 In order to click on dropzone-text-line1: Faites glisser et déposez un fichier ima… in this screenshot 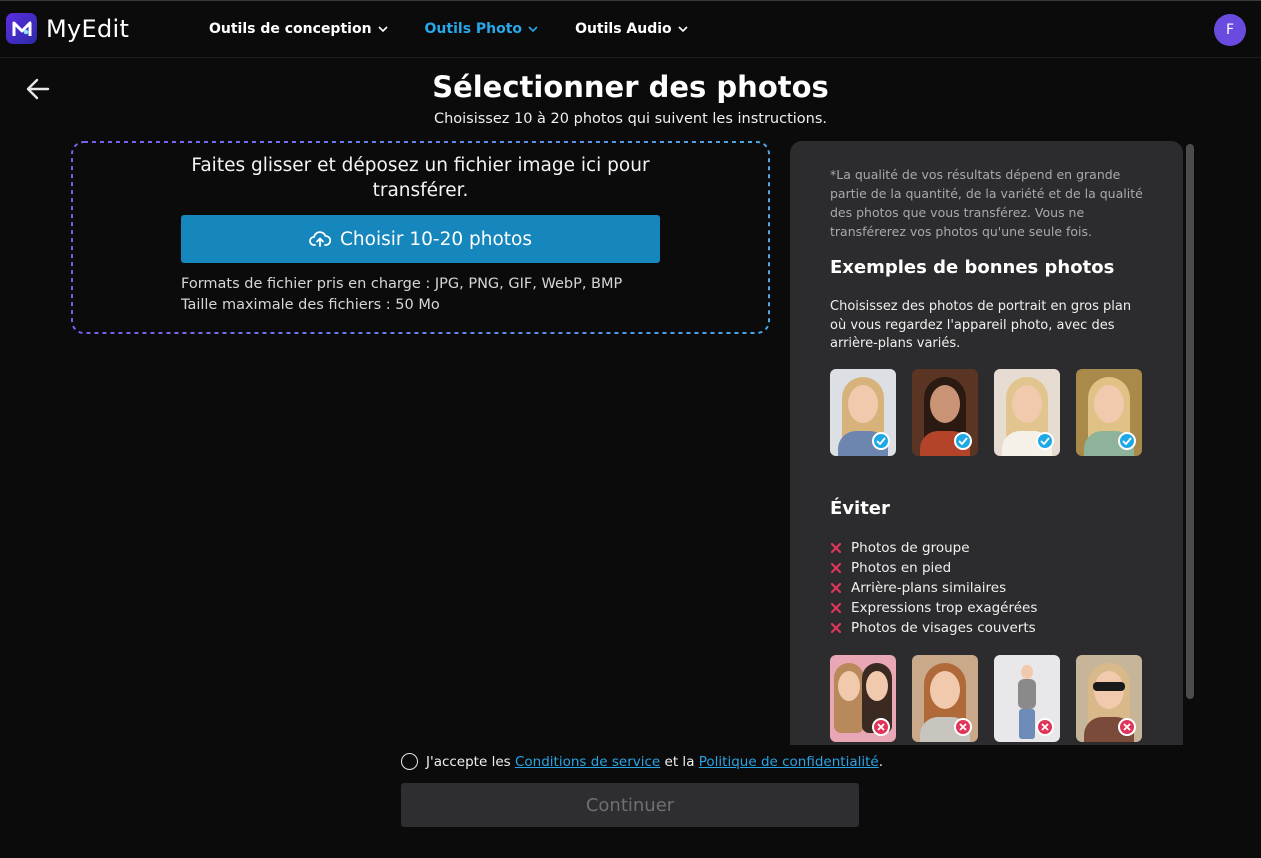, I will do `click(420, 165)`.